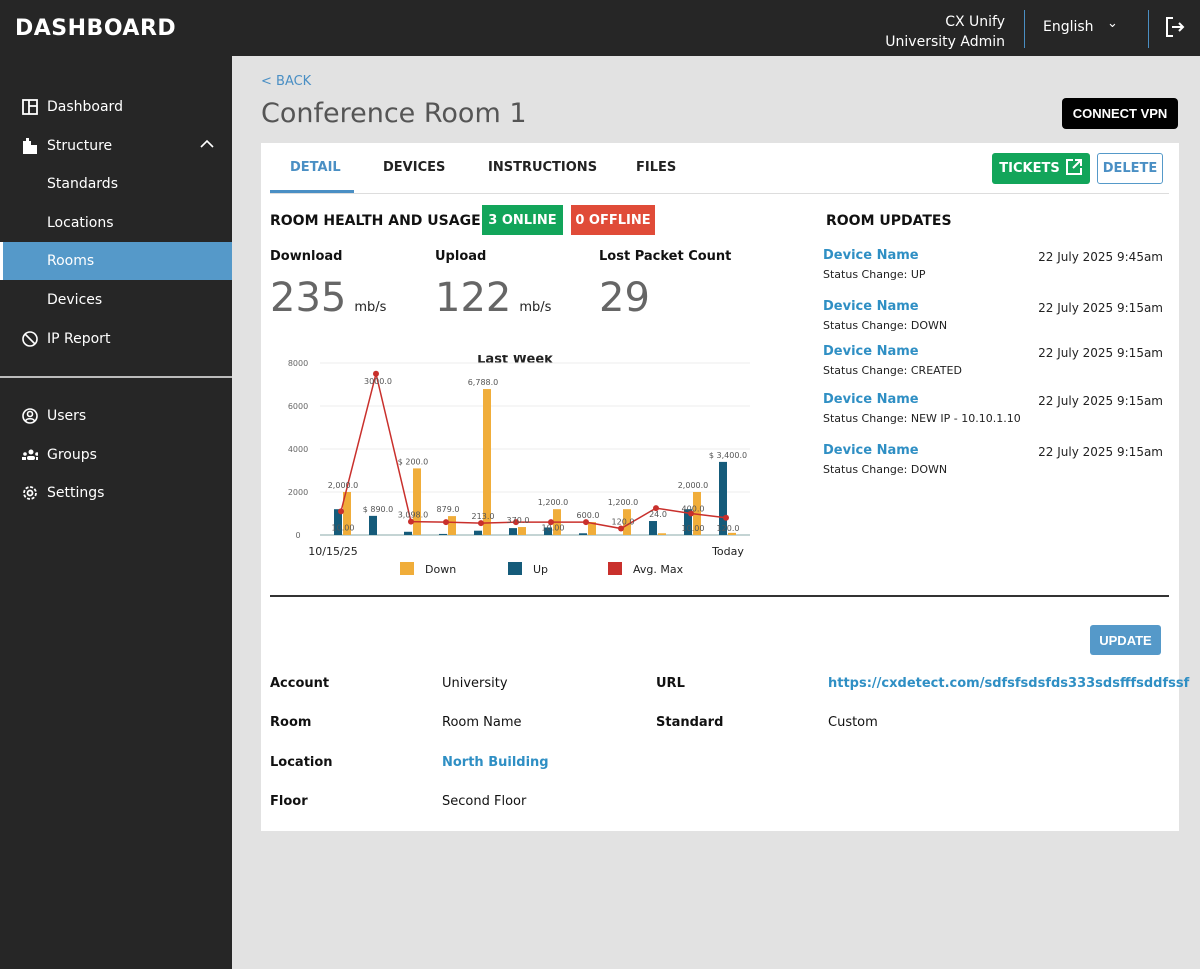 This screenshot has height=969, width=1200. What do you see at coordinates (533, 451) in the screenshot?
I see `line-avg-max` at bounding box center [533, 451].